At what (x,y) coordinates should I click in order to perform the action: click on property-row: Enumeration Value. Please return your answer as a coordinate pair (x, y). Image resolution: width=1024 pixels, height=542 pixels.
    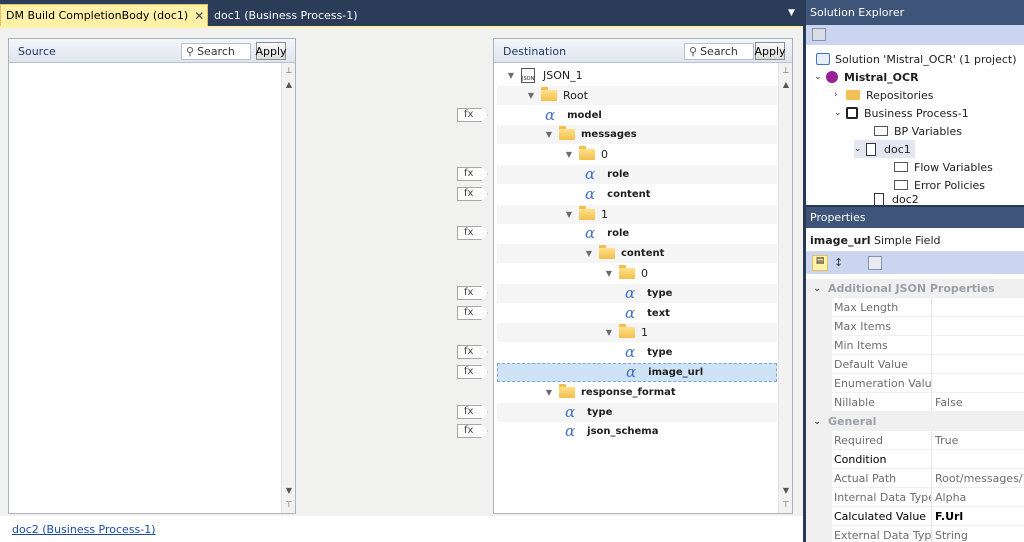
    Looking at the image, I should click on (915, 383).